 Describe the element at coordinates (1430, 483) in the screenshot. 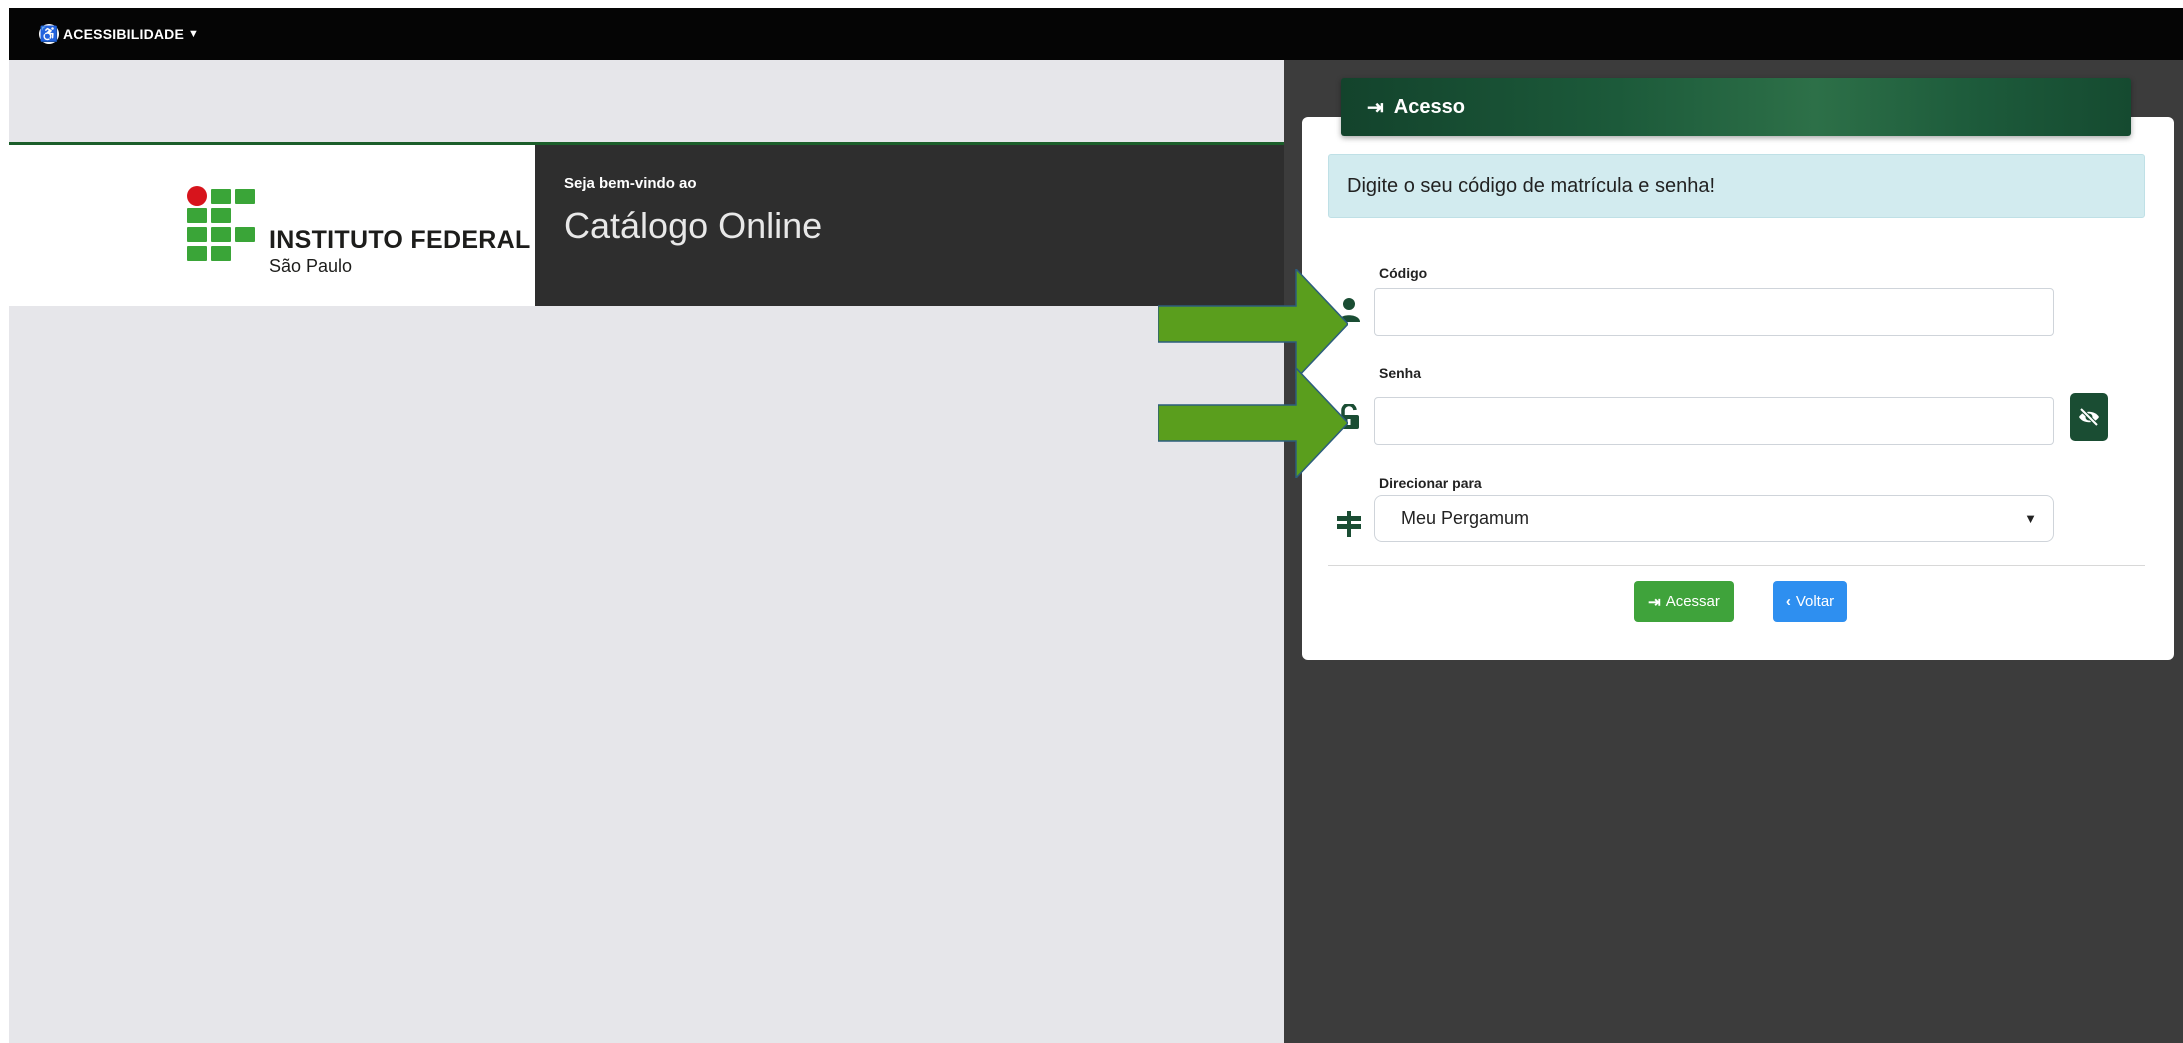

I see `direcionar-label: Direcionar para` at that location.